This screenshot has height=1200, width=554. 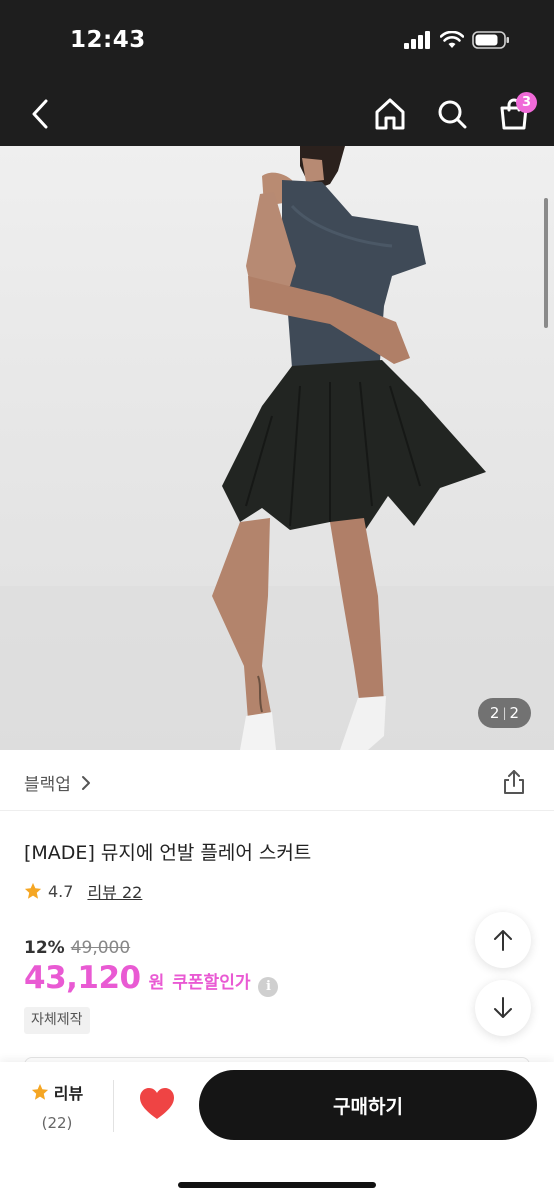 I want to click on scroll-top-button, so click(x=503, y=940).